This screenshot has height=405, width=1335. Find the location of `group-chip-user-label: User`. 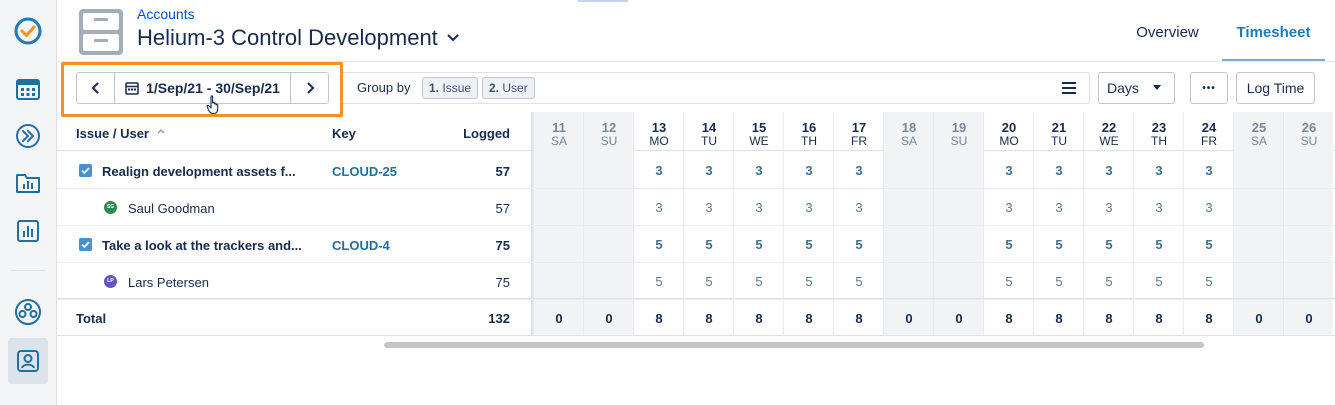

group-chip-user-label: User is located at coordinates (515, 88).